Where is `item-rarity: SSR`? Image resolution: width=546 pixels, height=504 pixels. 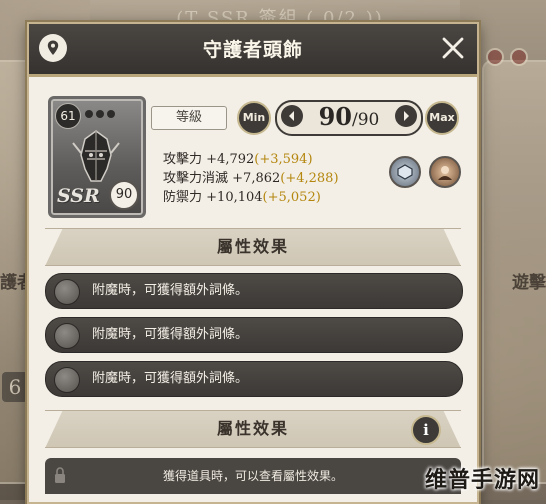 item-rarity: SSR is located at coordinates (78, 196).